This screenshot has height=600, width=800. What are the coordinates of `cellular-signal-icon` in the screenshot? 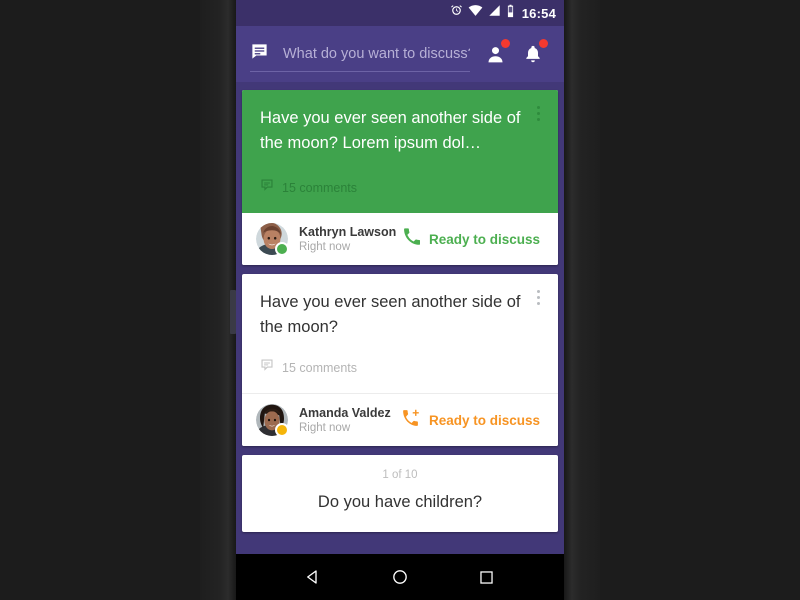 It's located at (494, 13).